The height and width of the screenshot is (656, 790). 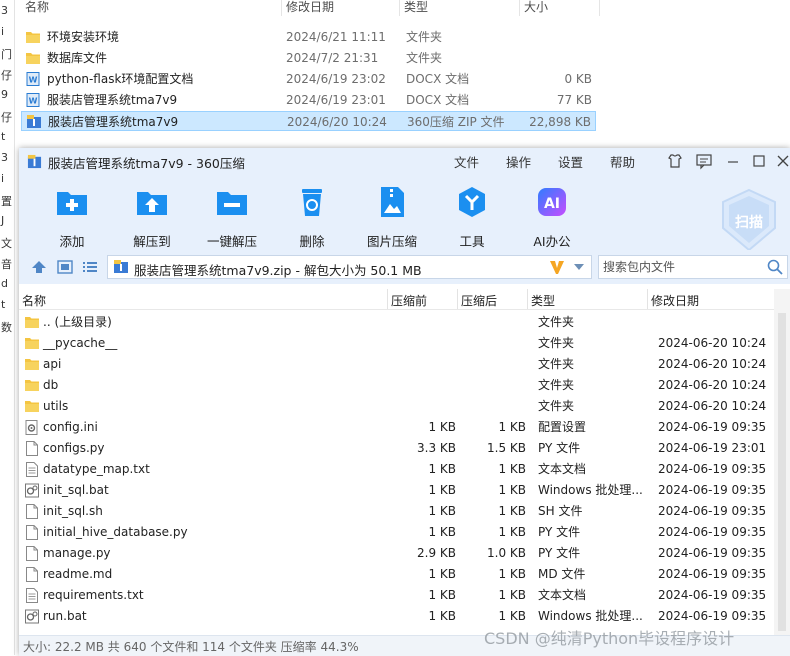 What do you see at coordinates (579, 267) in the screenshot?
I see `chevron-down-icon` at bounding box center [579, 267].